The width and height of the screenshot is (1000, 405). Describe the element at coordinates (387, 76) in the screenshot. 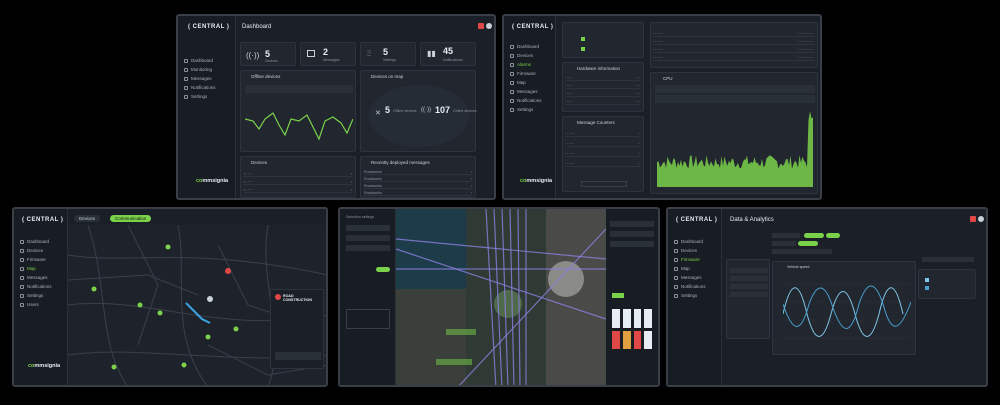

I see `card-title: Devices on map` at that location.